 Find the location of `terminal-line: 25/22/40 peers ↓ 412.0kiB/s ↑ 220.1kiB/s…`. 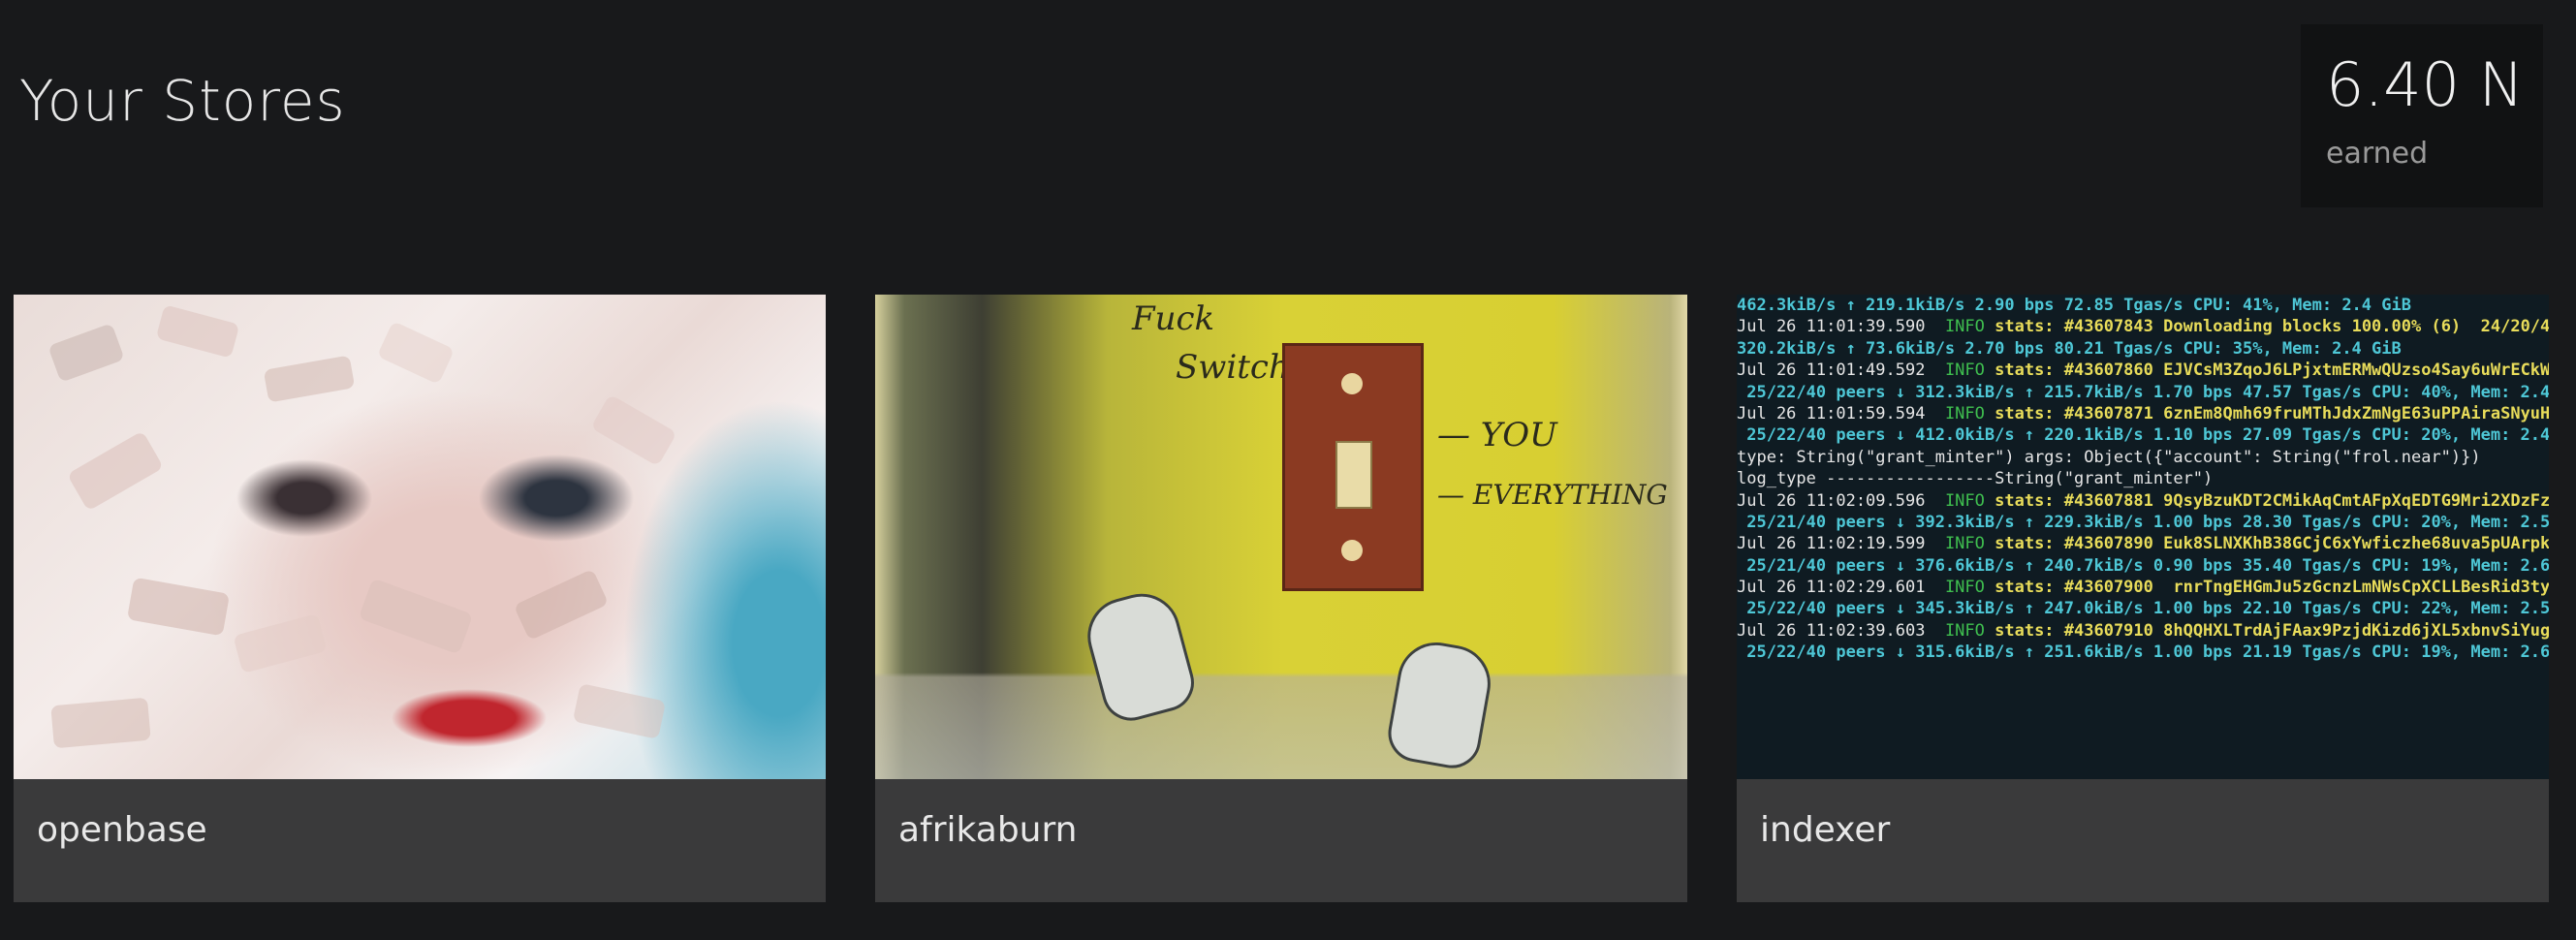

terminal-line: 25/22/40 peers ↓ 412.0kiB/s ↑ 220.1kiB/s… is located at coordinates (2143, 435).